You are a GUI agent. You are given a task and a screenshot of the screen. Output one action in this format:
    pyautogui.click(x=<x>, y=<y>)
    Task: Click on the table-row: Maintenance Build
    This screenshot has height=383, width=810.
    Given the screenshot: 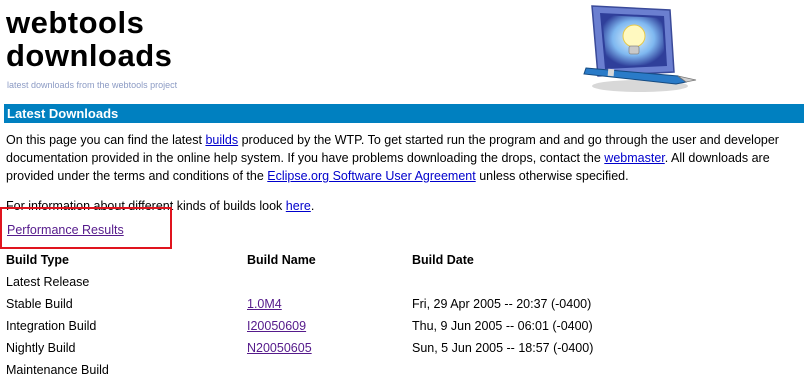 What is the action you would take?
    pyautogui.click(x=406, y=373)
    